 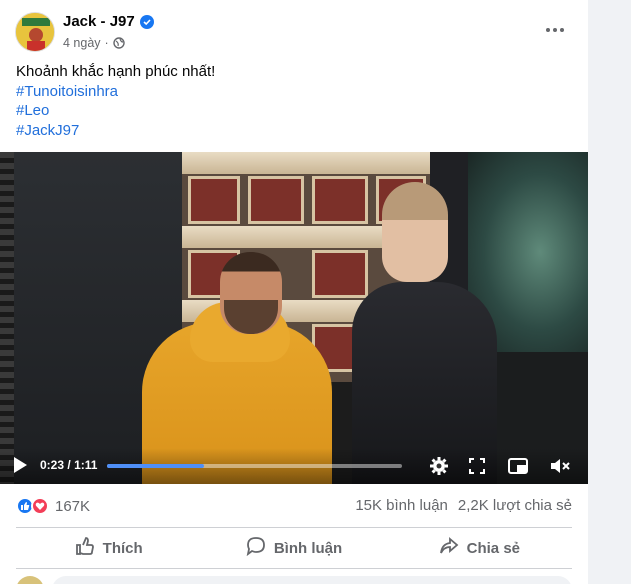 What do you see at coordinates (254, 466) in the screenshot?
I see `video-progress-bar` at bounding box center [254, 466].